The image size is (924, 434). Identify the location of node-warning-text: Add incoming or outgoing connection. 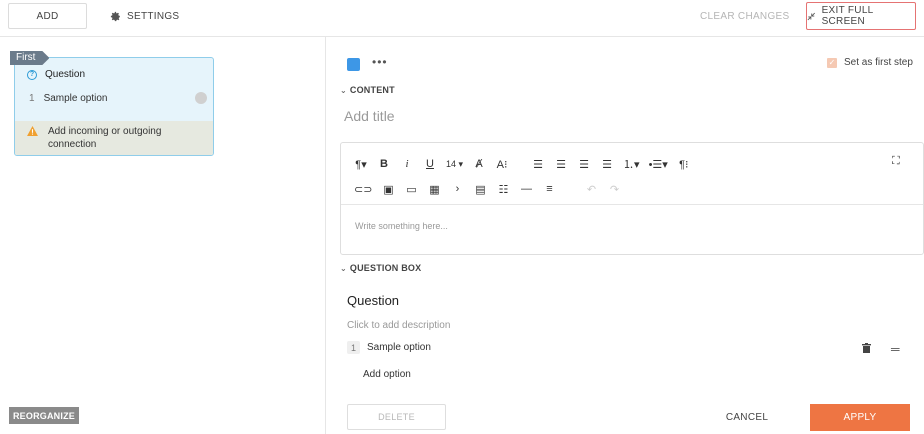
(105, 138).